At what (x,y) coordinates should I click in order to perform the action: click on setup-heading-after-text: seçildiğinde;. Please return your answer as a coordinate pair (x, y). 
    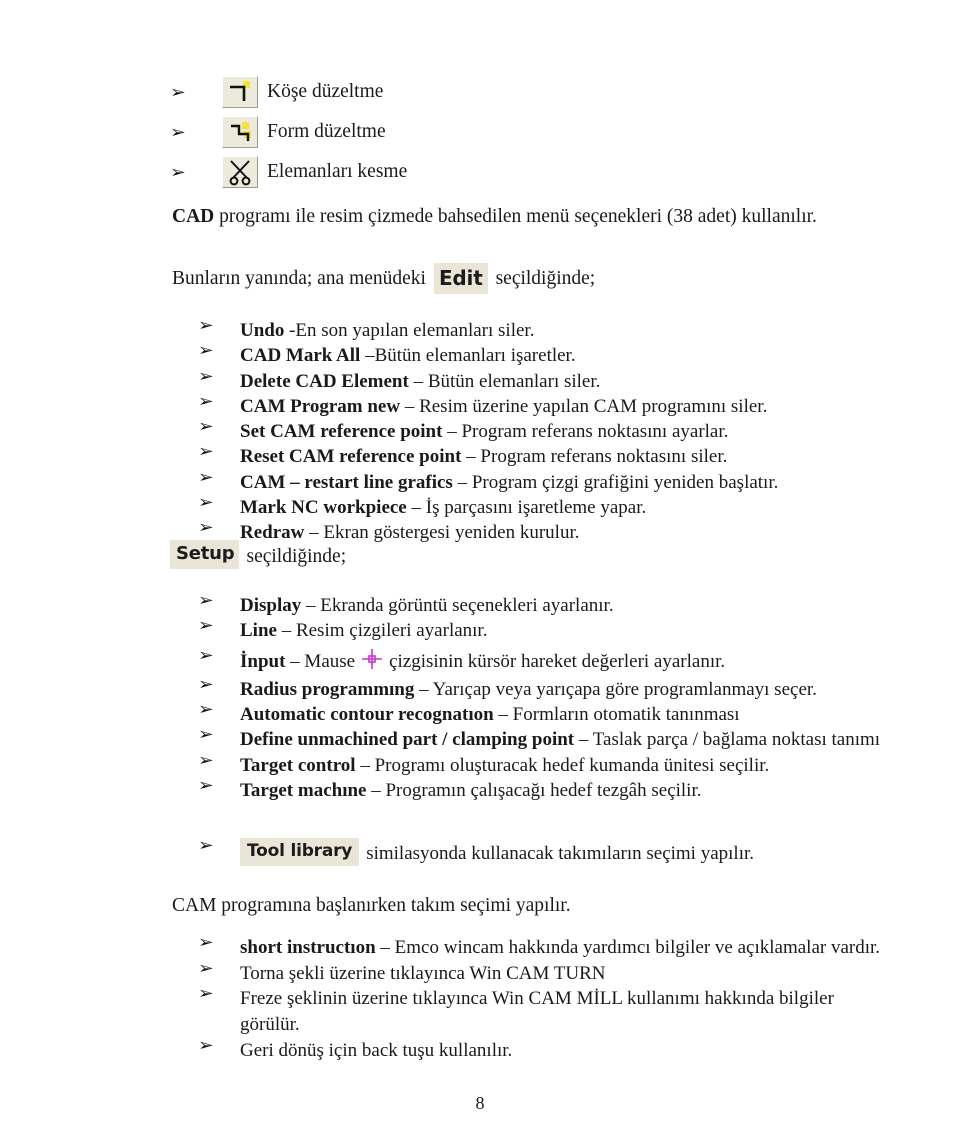
    Looking at the image, I should click on (296, 556).